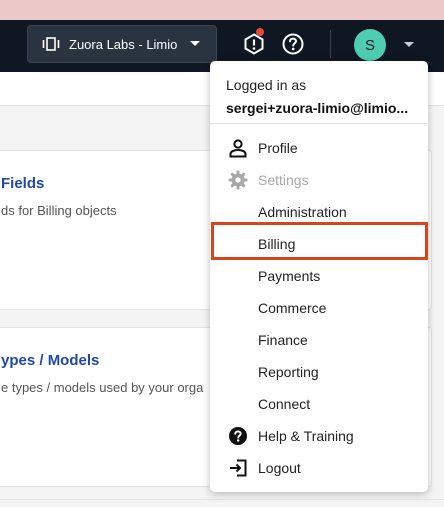  Describe the element at coordinates (319, 123) in the screenshot. I see `menu-divider` at that location.